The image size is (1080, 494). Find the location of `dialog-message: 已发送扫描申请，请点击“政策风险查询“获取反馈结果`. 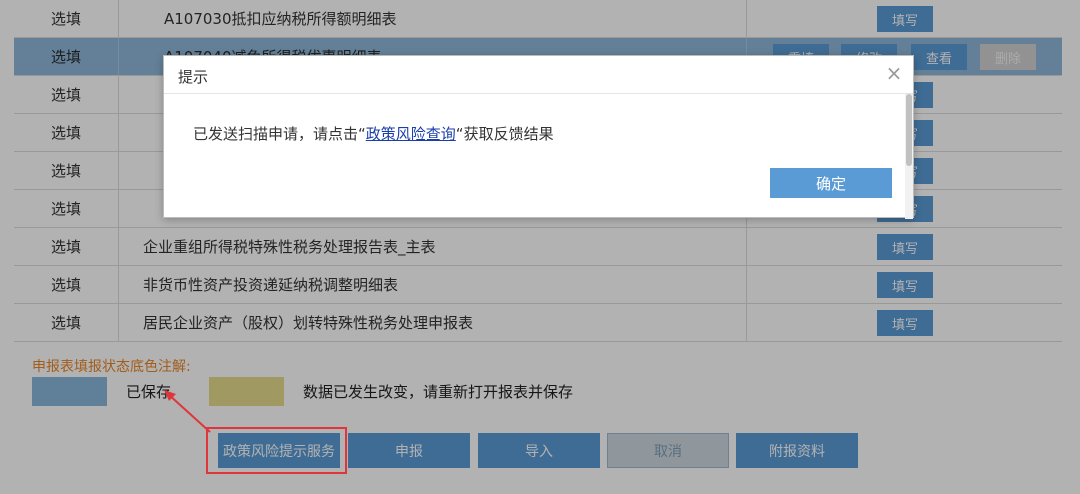

dialog-message: 已发送扫描申请，请点击“政策风险查询“获取反馈结果 is located at coordinates (373, 133).